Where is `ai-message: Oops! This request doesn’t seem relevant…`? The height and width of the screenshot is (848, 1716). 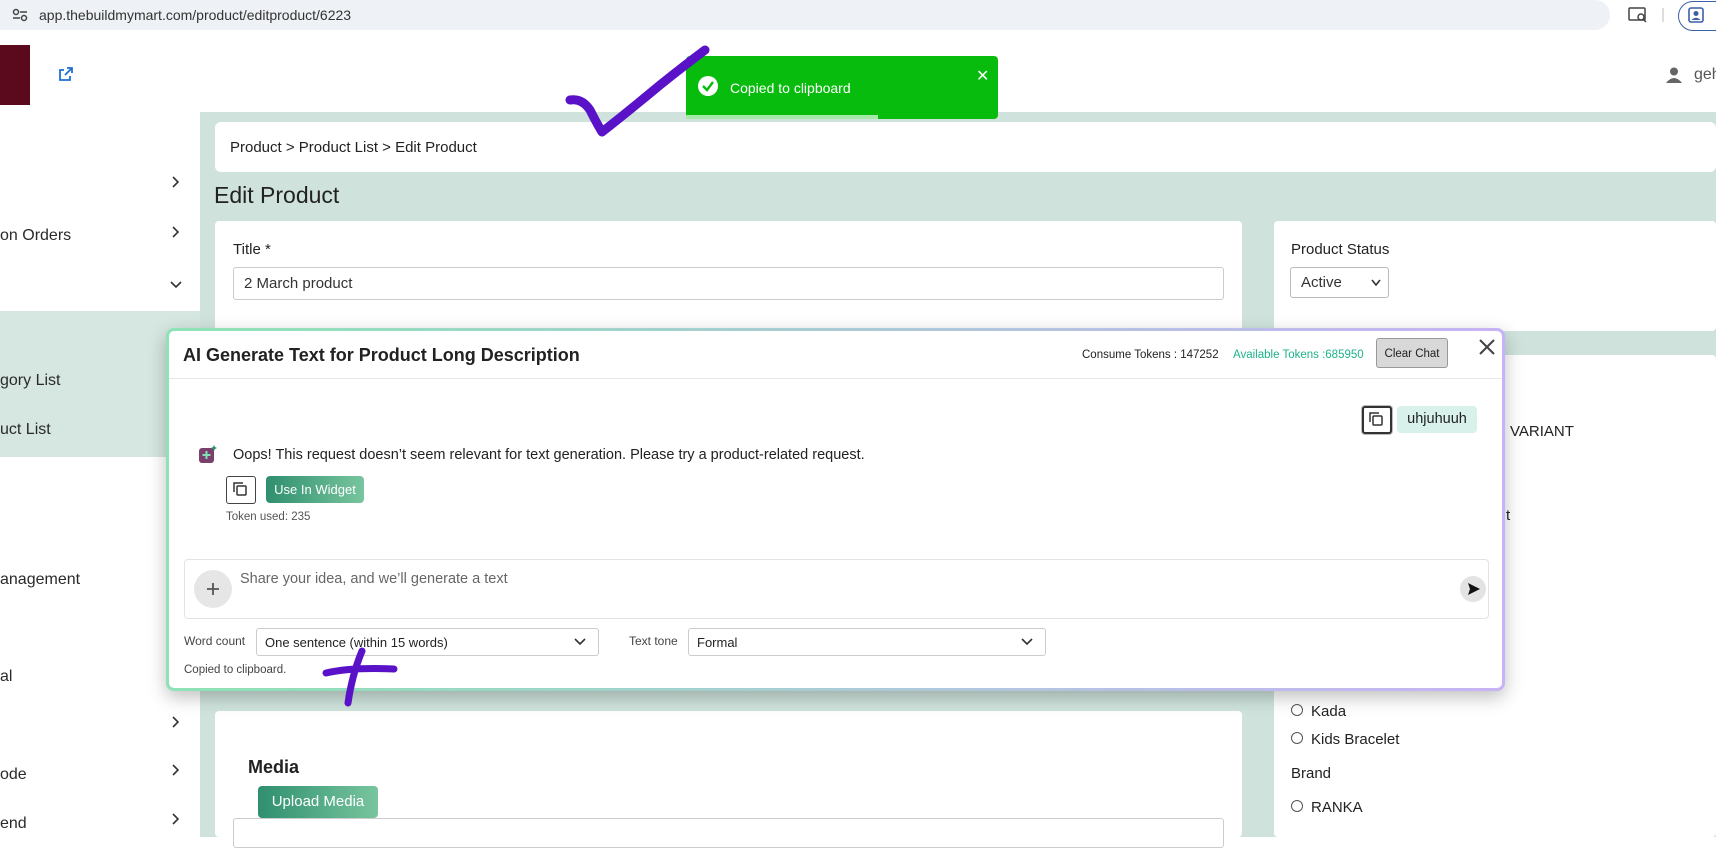
ai-message: Oops! This request doesn’t seem relevant… is located at coordinates (549, 455).